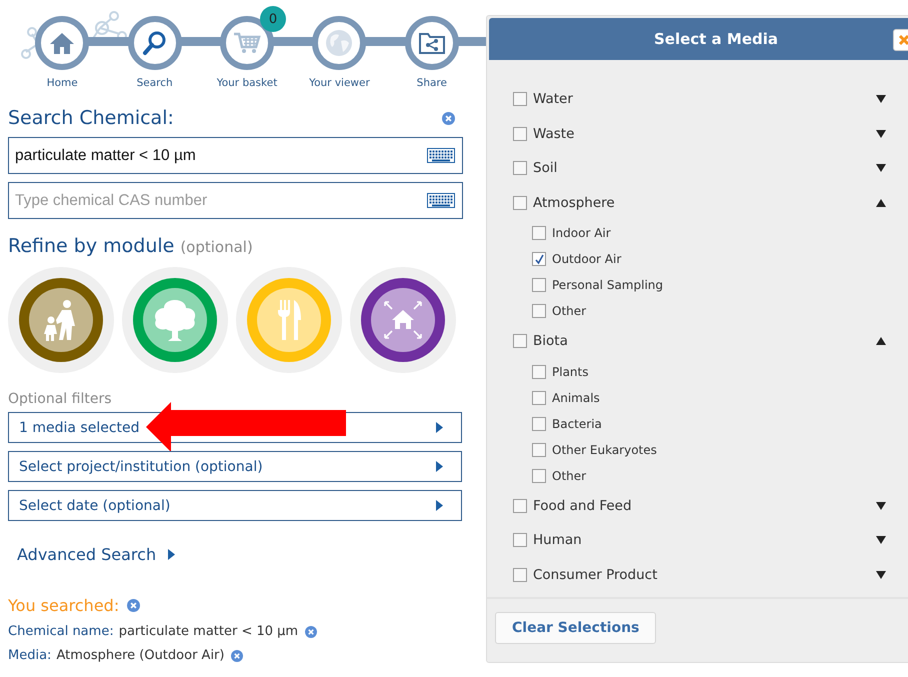  Describe the element at coordinates (577, 259) in the screenshot. I see `checkbox-item: Outdoor Air` at that location.